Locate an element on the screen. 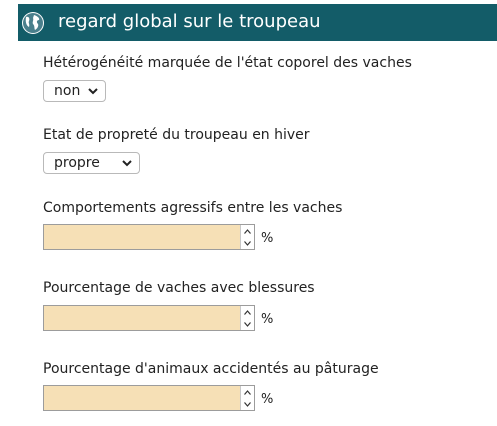 The image size is (497, 426). number-input-blessures is located at coordinates (149, 318).